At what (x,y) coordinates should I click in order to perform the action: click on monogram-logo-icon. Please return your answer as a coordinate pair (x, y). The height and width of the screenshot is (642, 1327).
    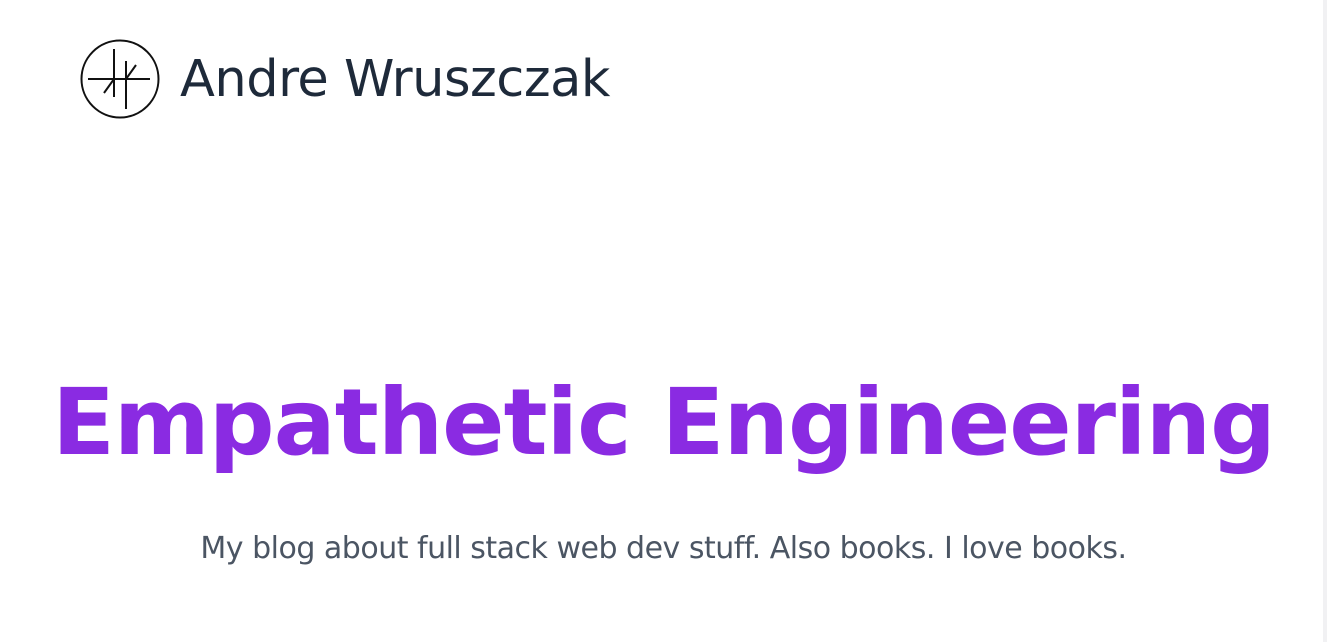
    Looking at the image, I should click on (120, 79).